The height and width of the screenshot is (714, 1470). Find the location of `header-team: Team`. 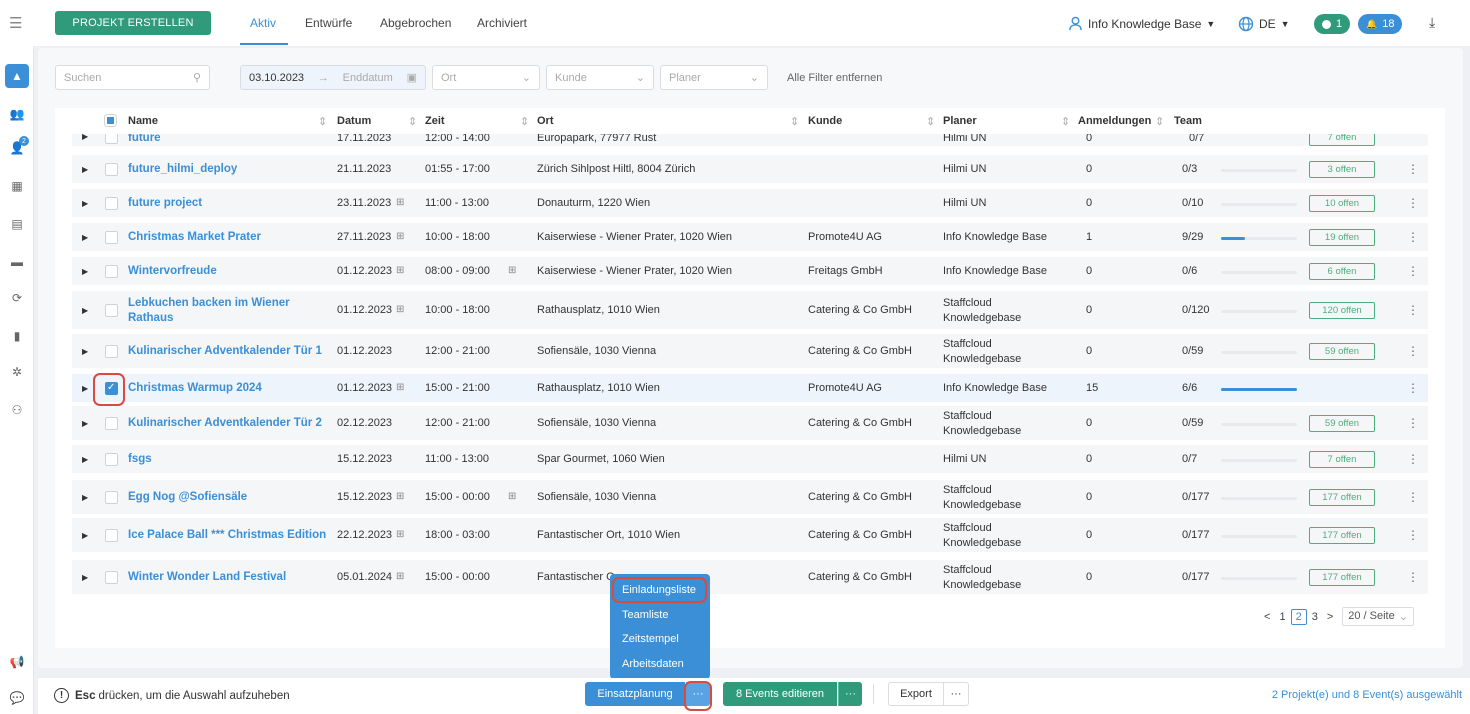

header-team: Team is located at coordinates (1188, 121).